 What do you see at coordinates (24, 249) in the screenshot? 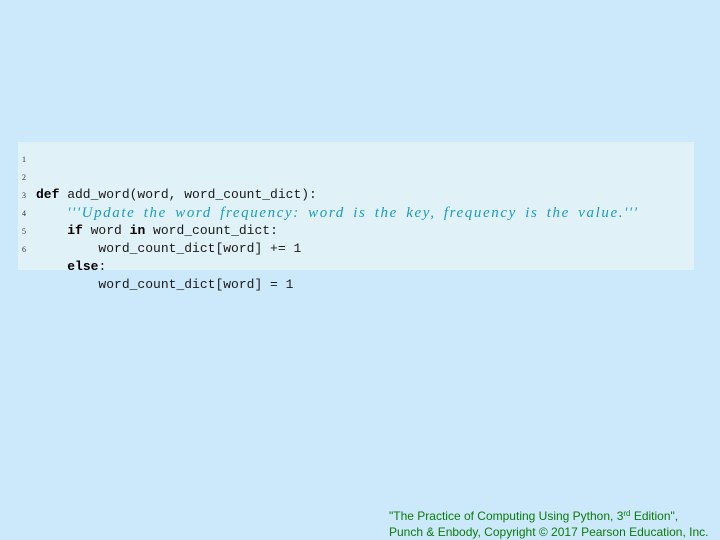
I see `line-number: 6` at bounding box center [24, 249].